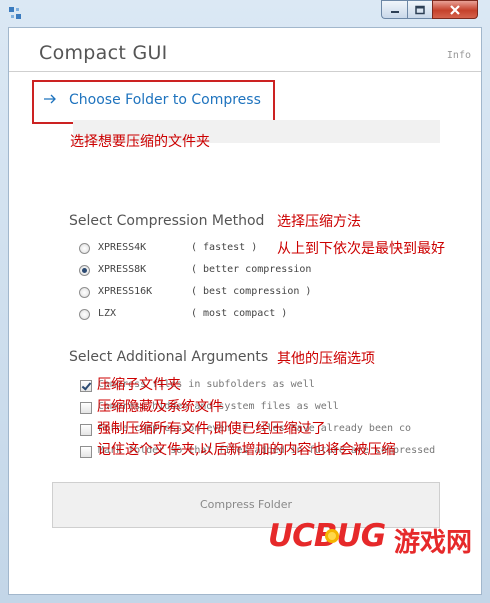 The width and height of the screenshot is (490, 603). Describe the element at coordinates (459, 55) in the screenshot. I see `info-link: Info` at that location.